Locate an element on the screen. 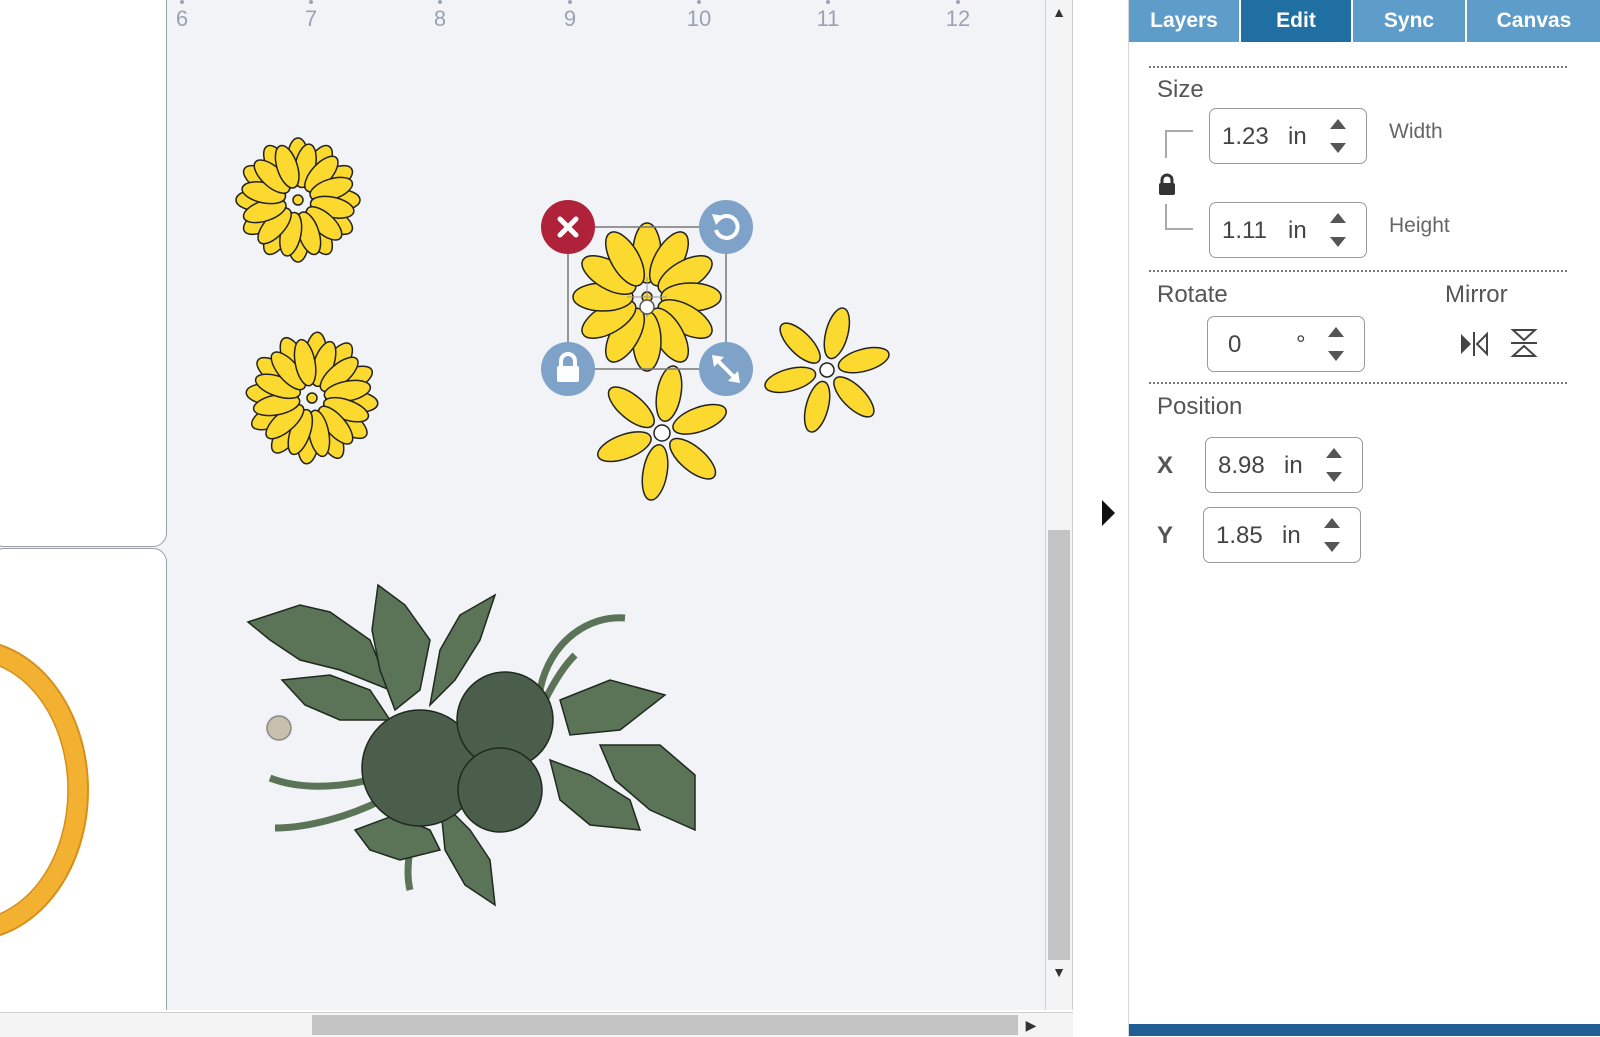 The height and width of the screenshot is (1037, 1600). x-value: 8.98 is located at coordinates (1241, 465).